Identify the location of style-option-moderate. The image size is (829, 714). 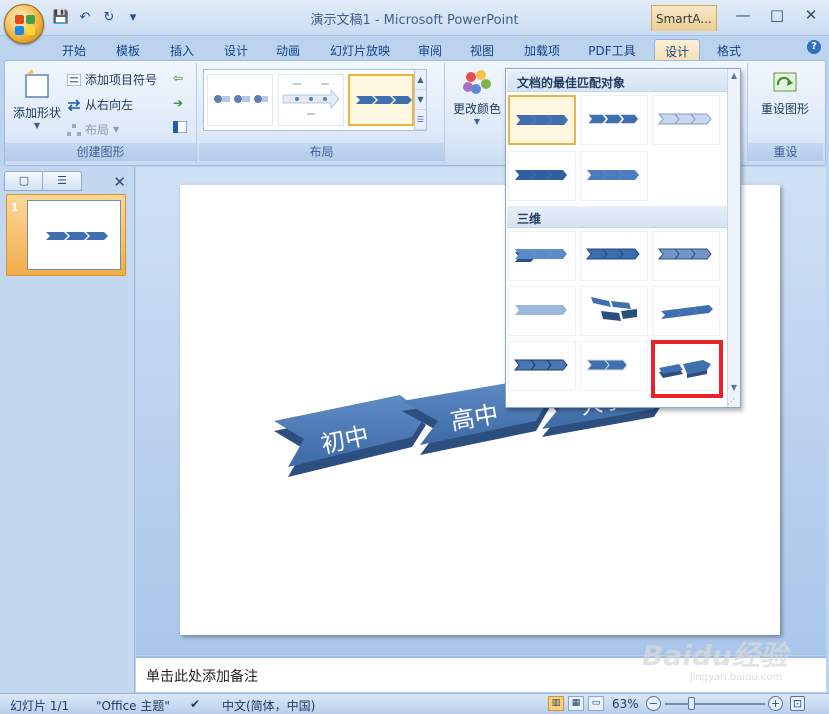
(542, 176).